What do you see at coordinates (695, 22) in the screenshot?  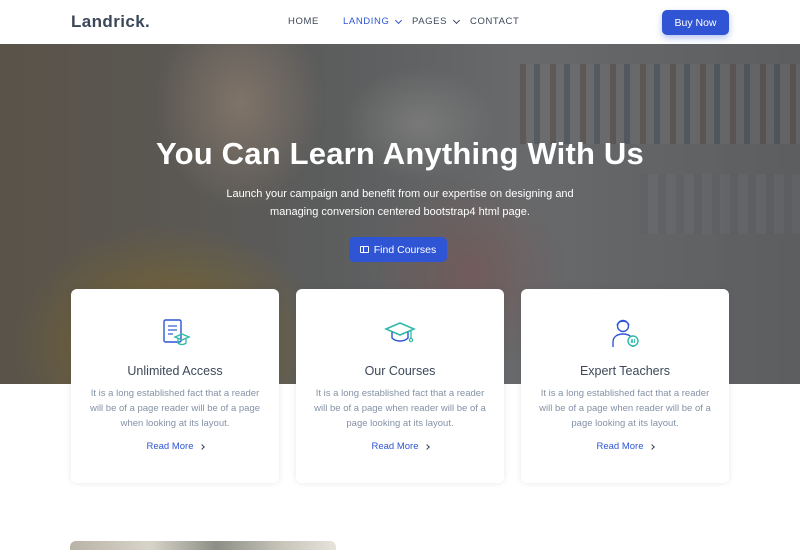 I see `buy-now-button: Buy Now` at bounding box center [695, 22].